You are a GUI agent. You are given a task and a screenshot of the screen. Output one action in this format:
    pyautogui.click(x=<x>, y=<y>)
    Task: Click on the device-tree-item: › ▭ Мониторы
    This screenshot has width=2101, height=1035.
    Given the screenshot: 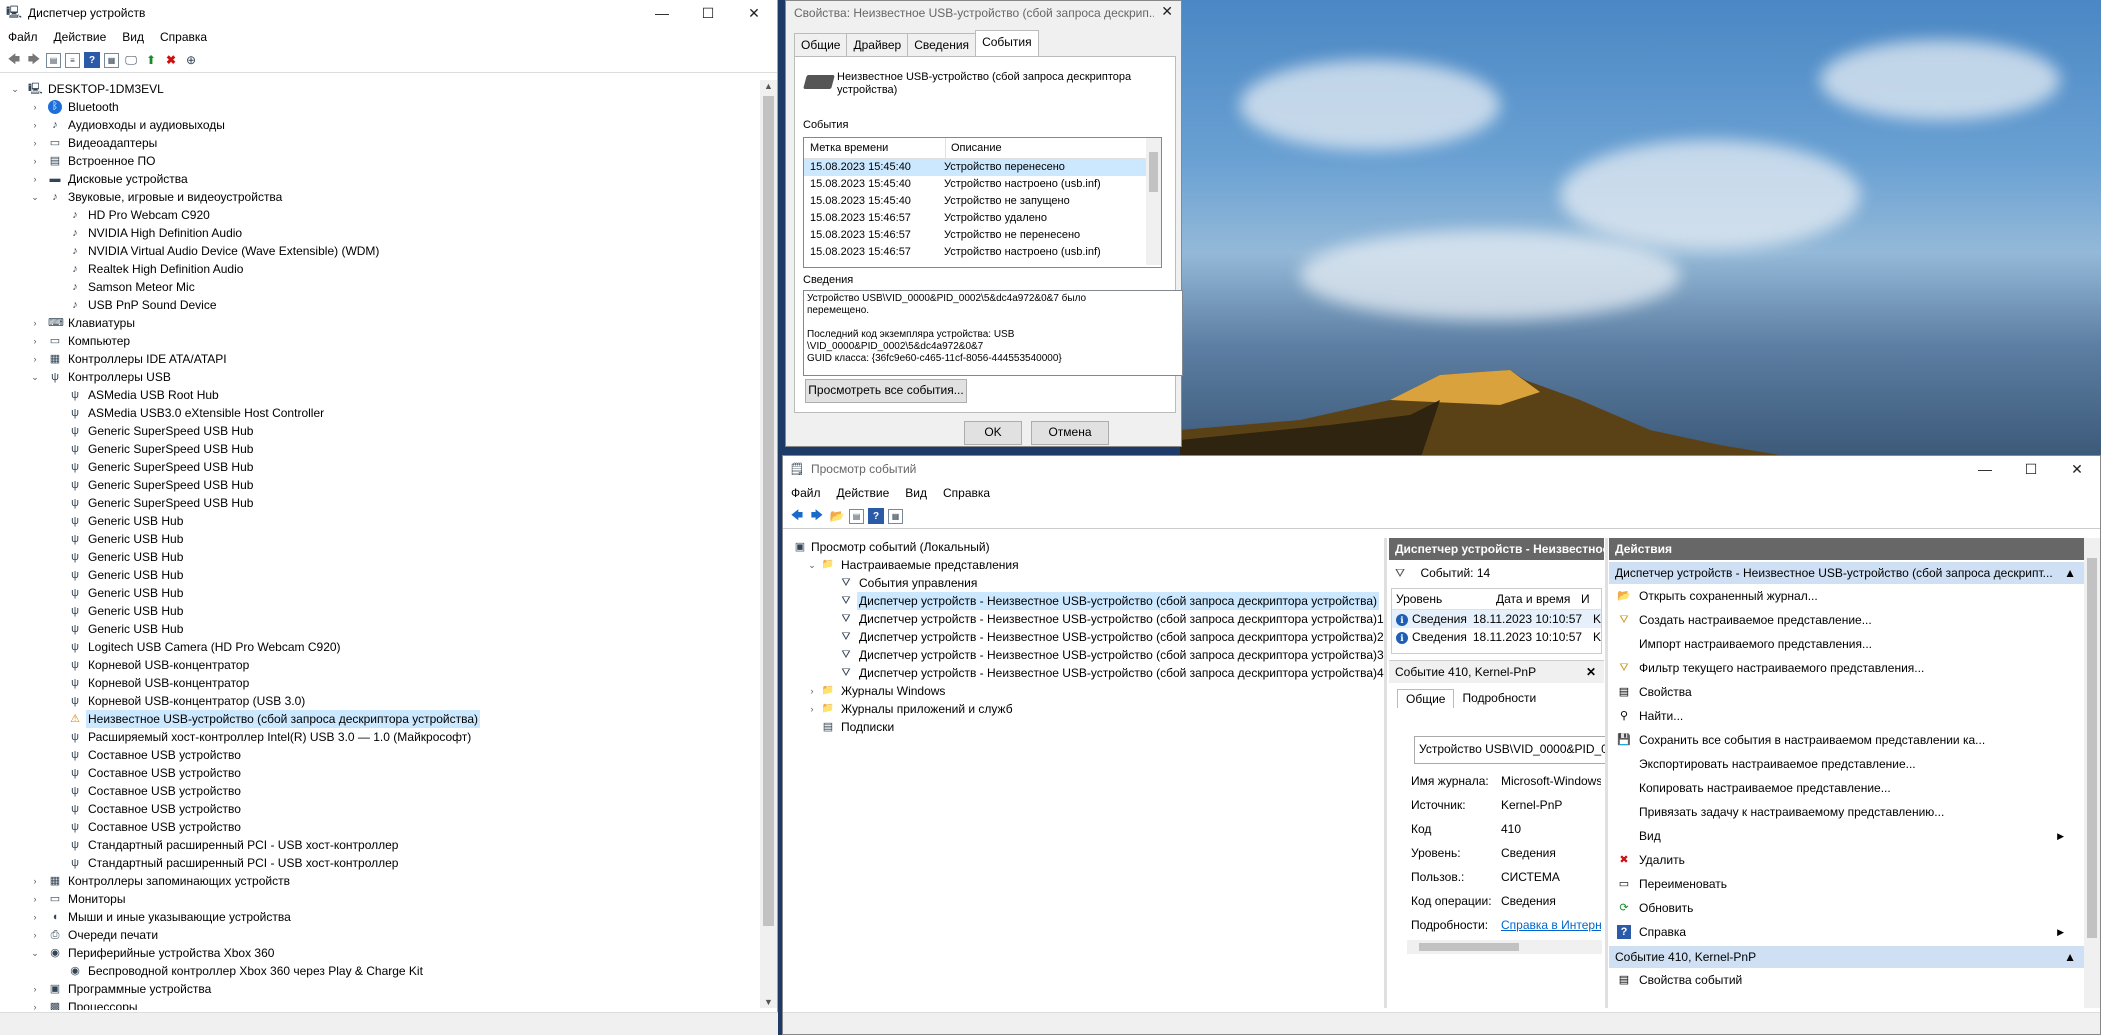 What is the action you would take?
    pyautogui.click(x=380, y=899)
    